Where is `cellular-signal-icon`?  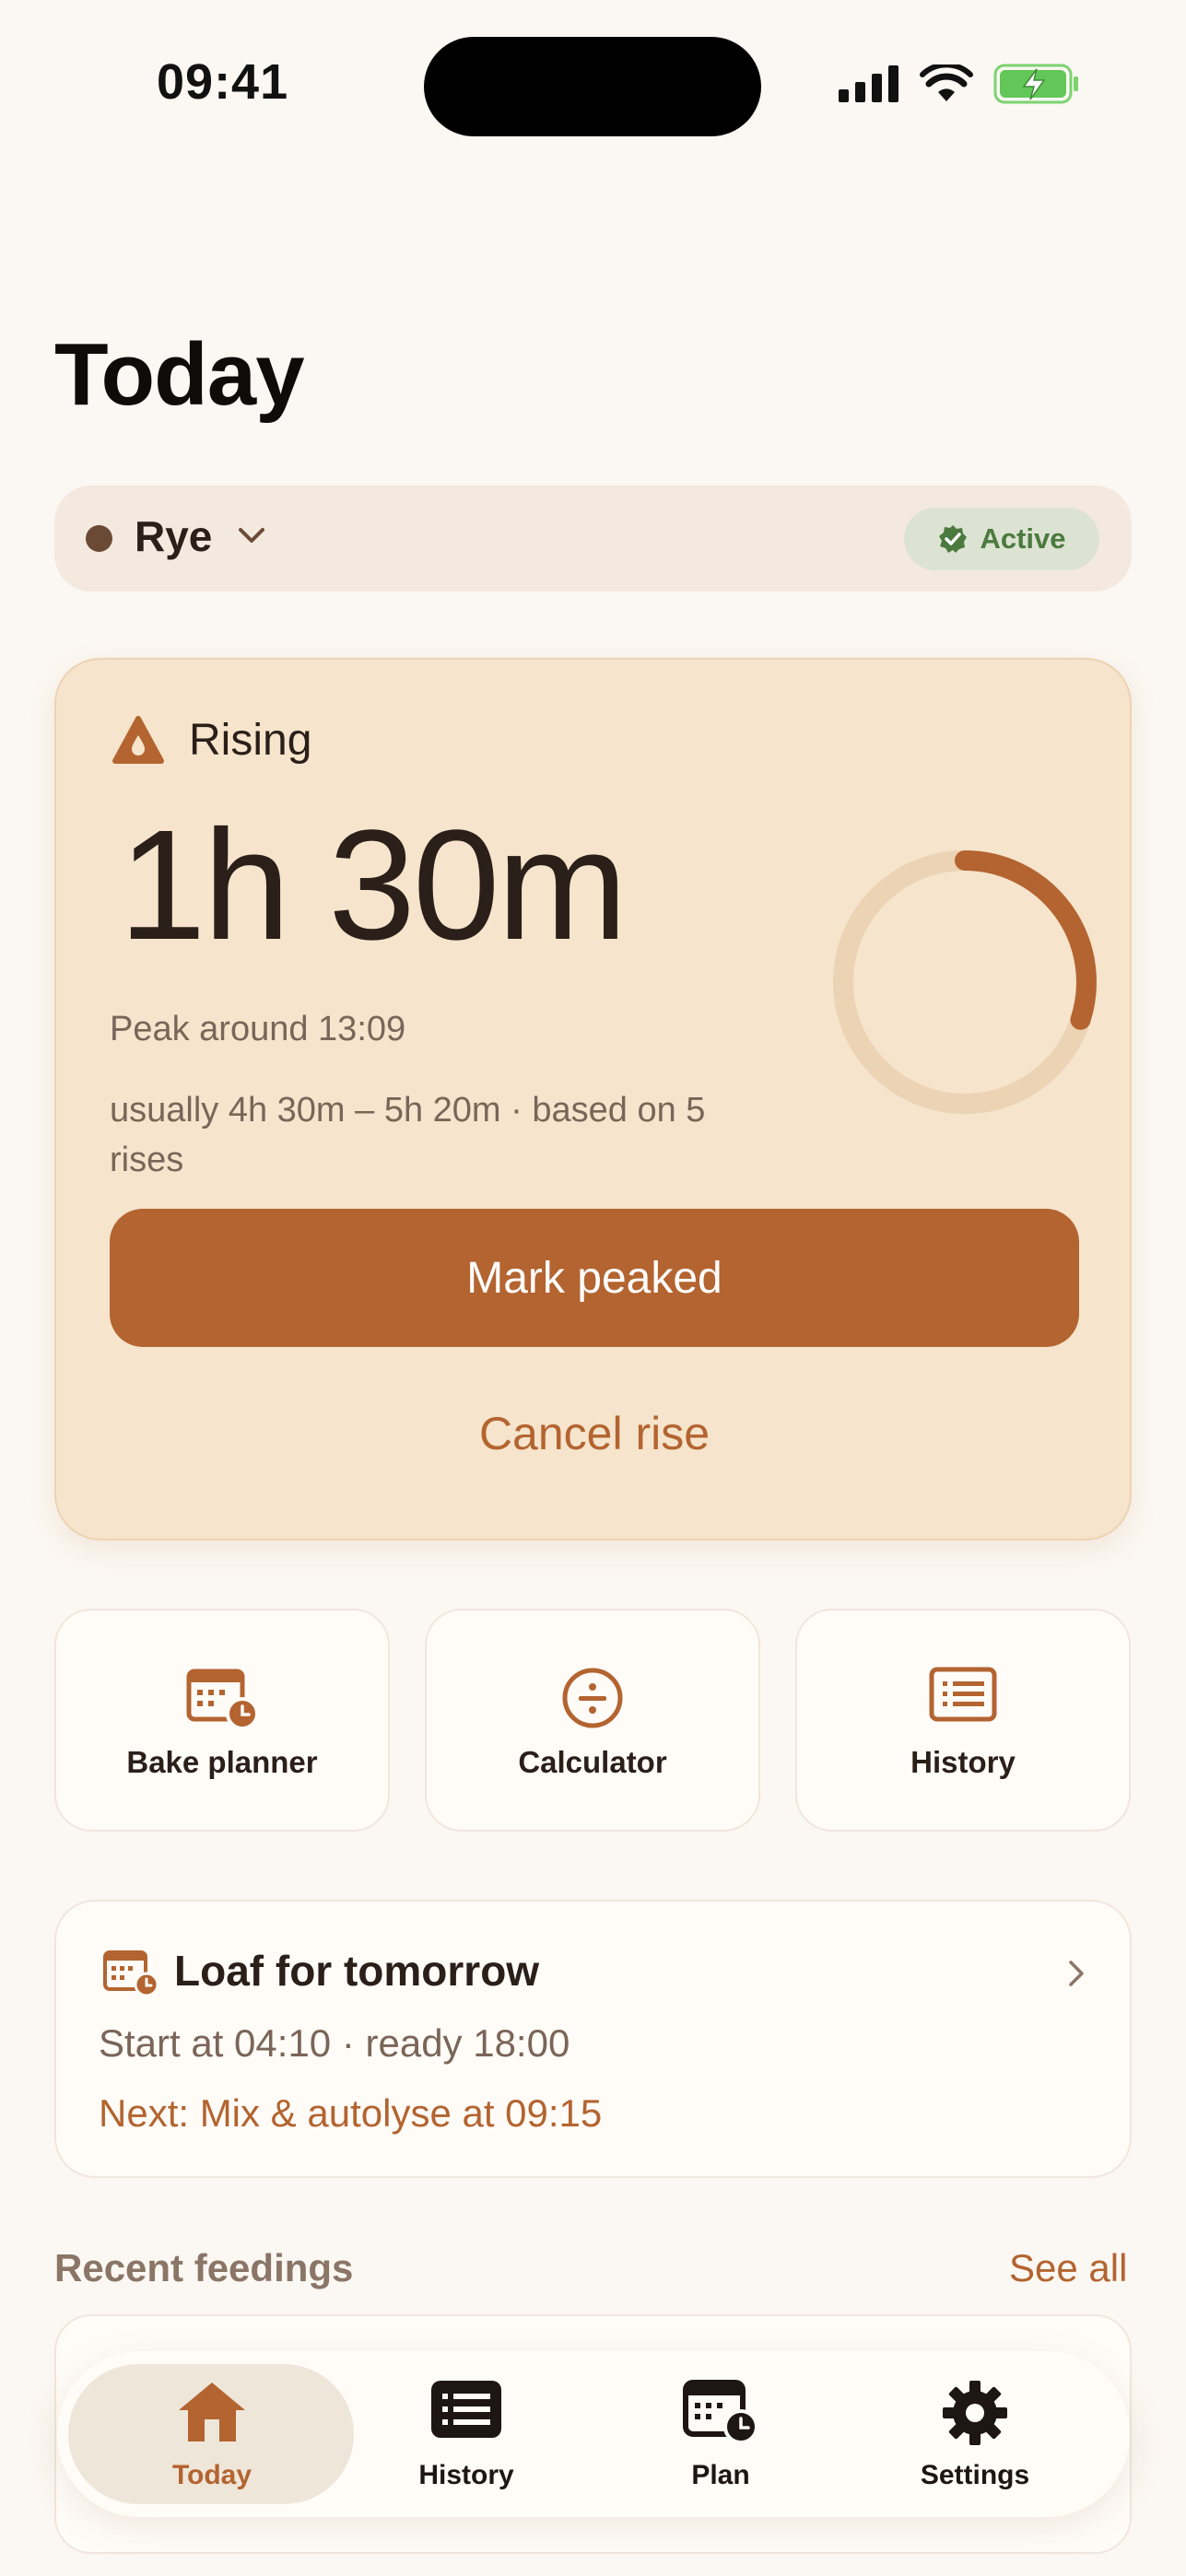
cellular-signal-icon is located at coordinates (868, 83).